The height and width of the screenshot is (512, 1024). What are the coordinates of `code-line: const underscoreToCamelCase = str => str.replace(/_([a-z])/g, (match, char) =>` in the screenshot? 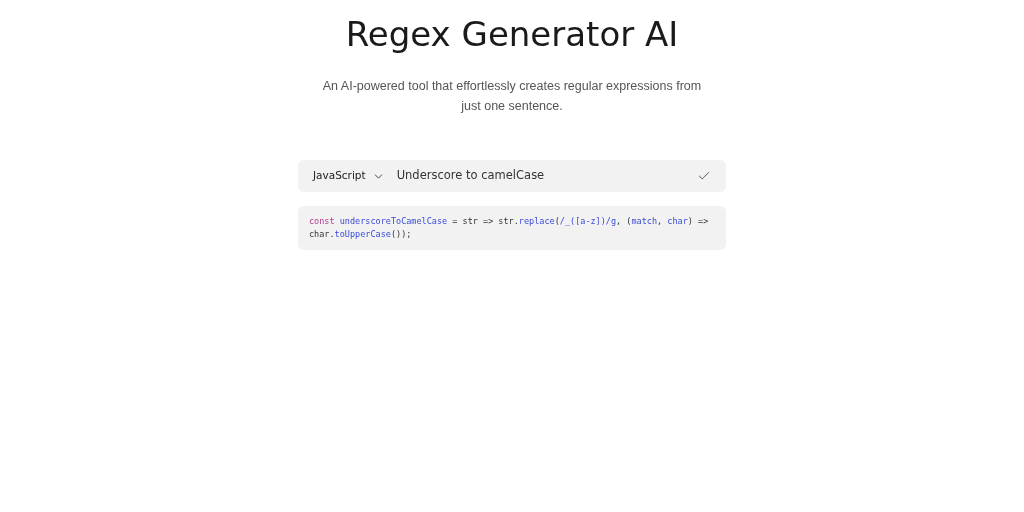 It's located at (509, 221).